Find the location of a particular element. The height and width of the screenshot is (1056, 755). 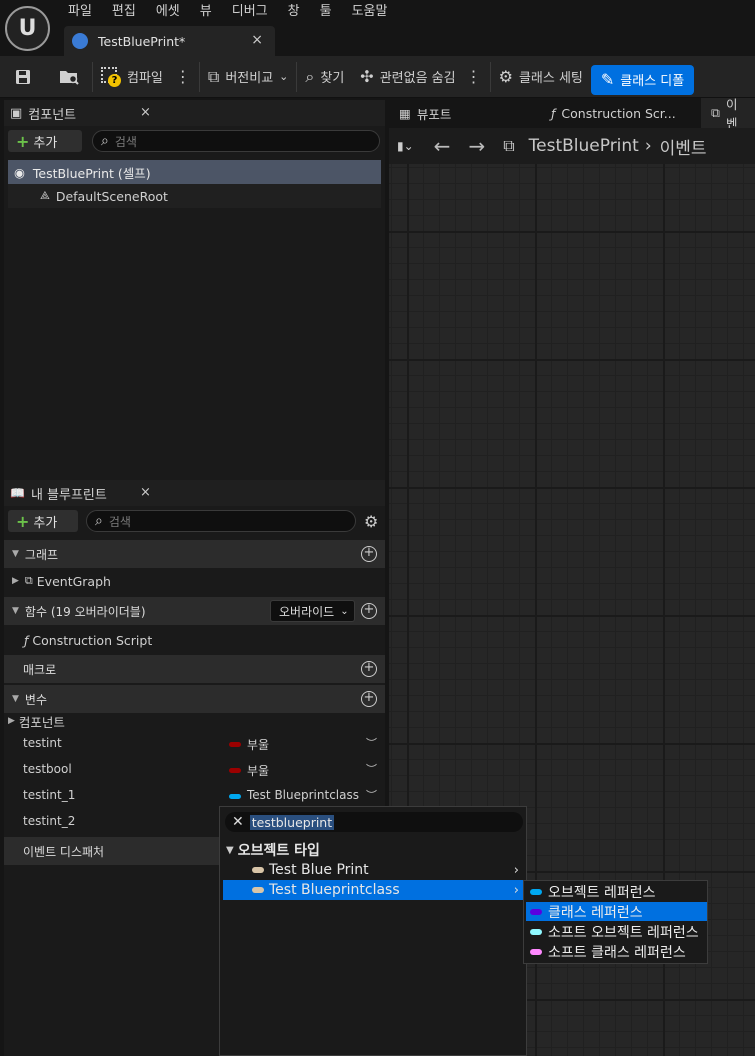

compile-options-icon: ⋮ is located at coordinates (183, 76).